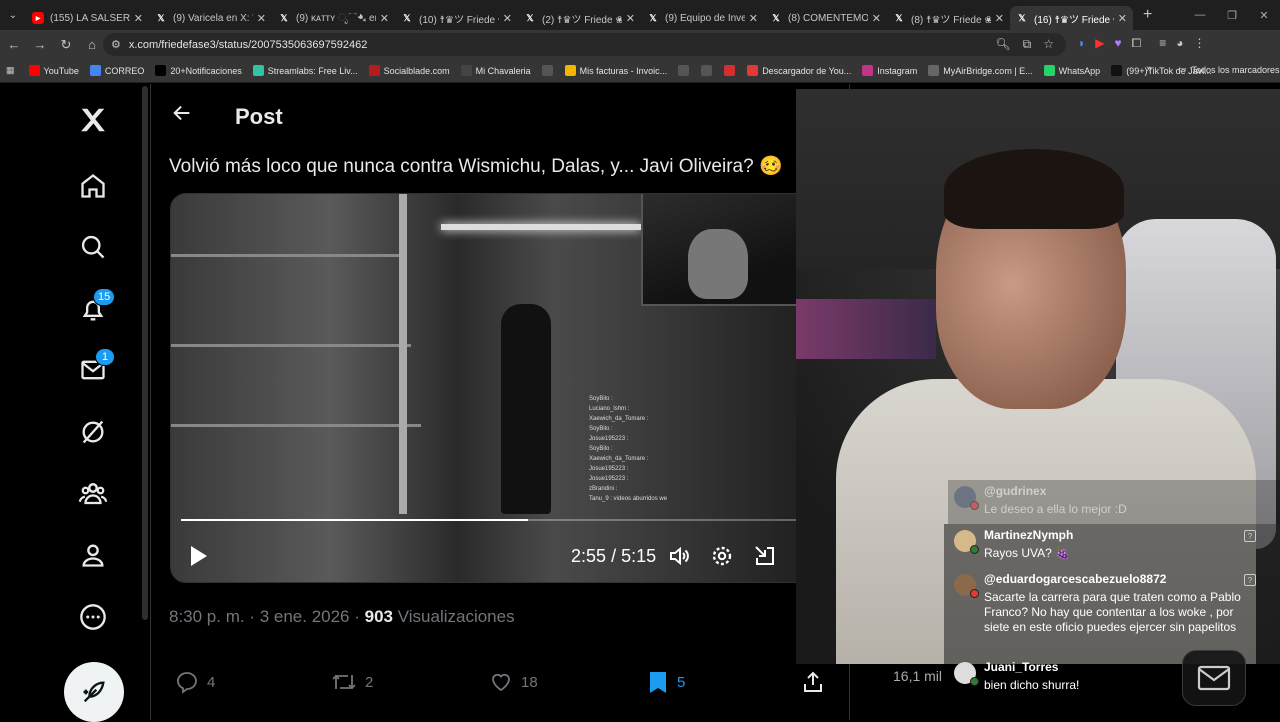 This screenshot has width=1280, height=722. I want to click on x-sidebar: 15 1, so click(75, 403).